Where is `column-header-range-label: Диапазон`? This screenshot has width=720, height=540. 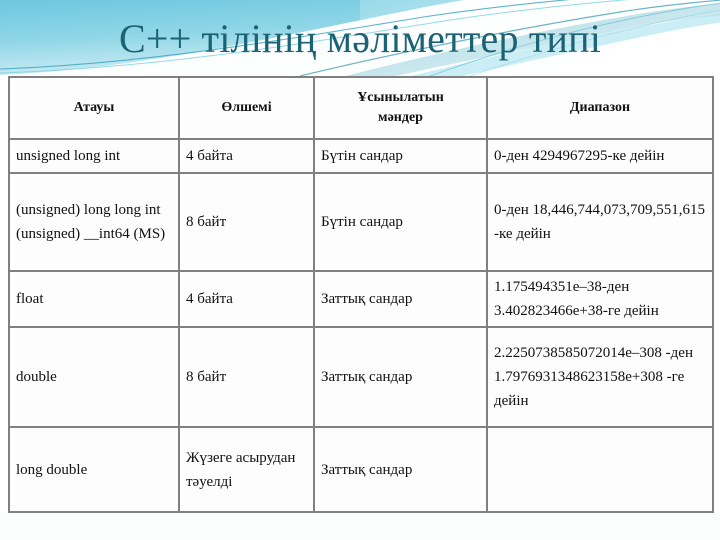
column-header-range-label: Диапазон is located at coordinates (600, 107).